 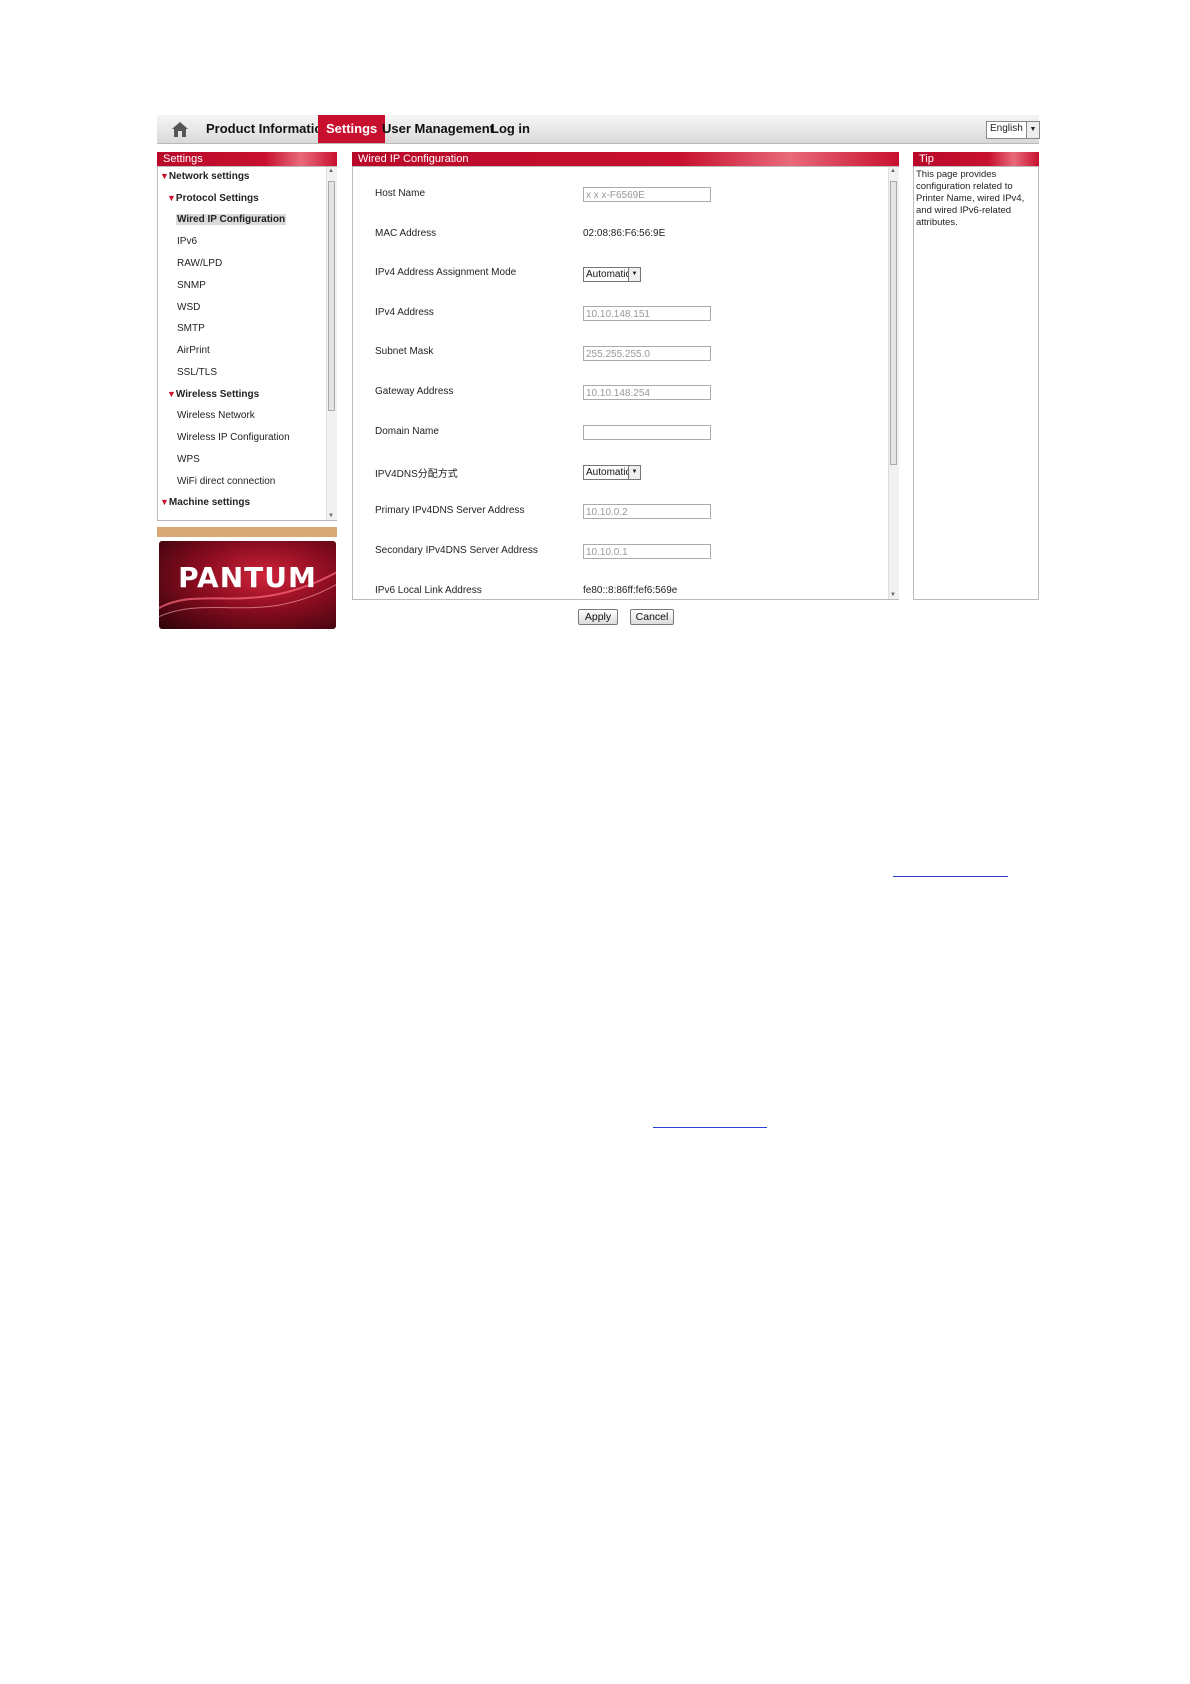 What do you see at coordinates (416, 474) in the screenshot?
I see `ipv4-dns-mode-label: IPV4DNS分配方式` at bounding box center [416, 474].